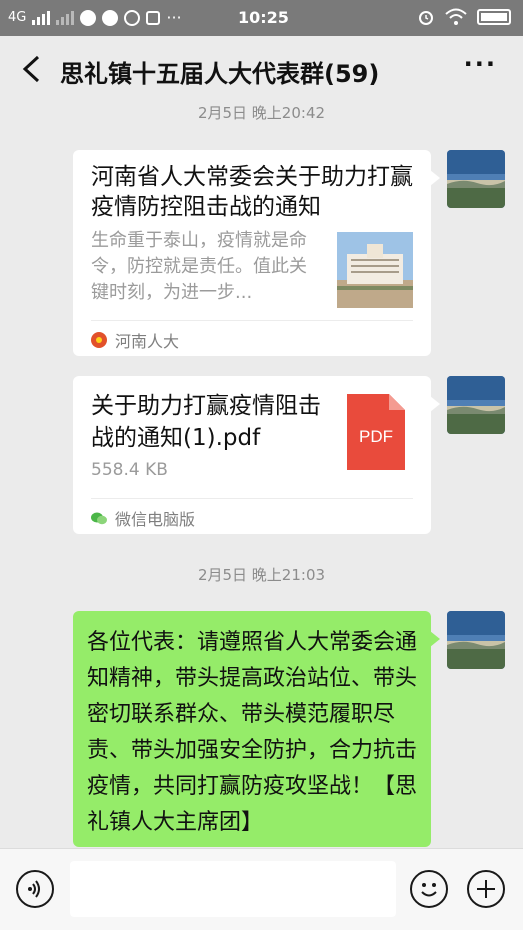 The width and height of the screenshot is (523, 930). Describe the element at coordinates (220, 74) in the screenshot. I see `chat-title: 思礼镇十五届人大代表群(59)` at that location.